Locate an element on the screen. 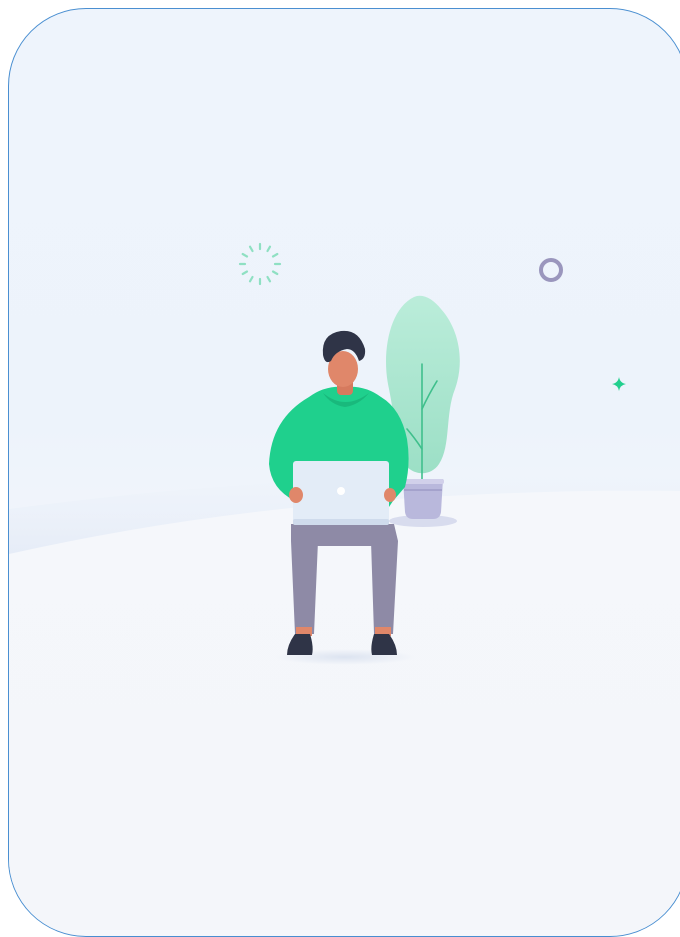 This screenshot has width=680, height=937. ring-icon is located at coordinates (551, 270).